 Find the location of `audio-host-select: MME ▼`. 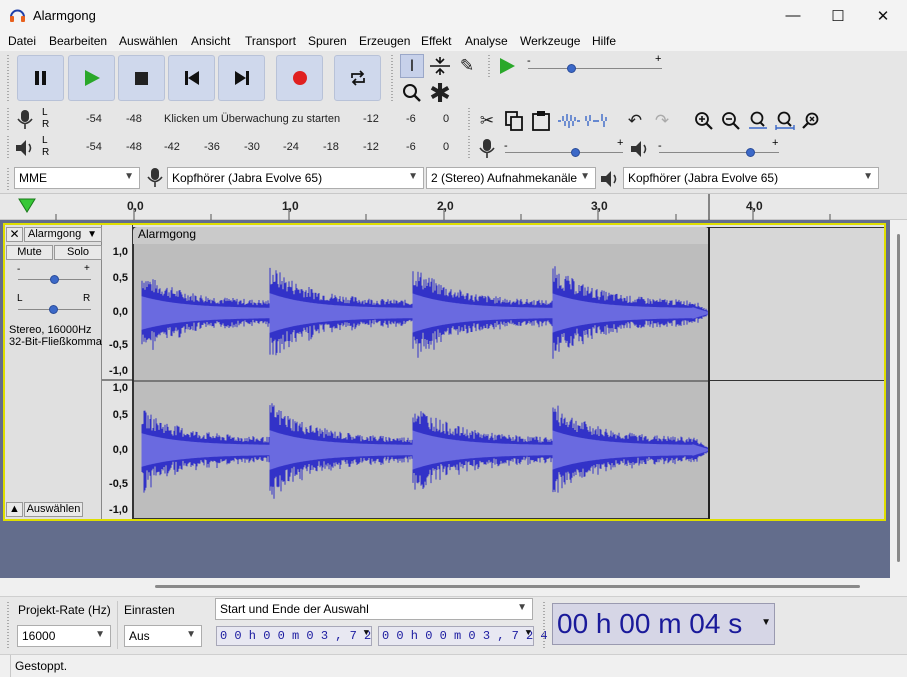

audio-host-select: MME ▼ is located at coordinates (77, 178).